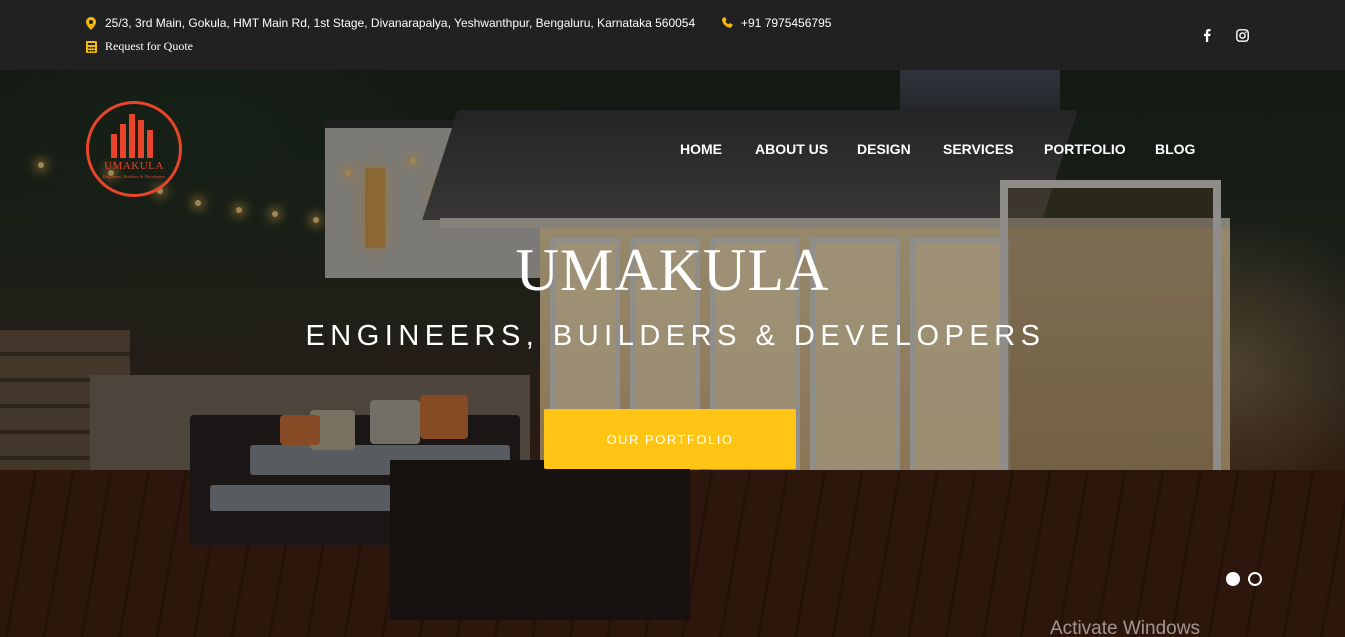  I want to click on nav-design: DESIGN, so click(884, 149).